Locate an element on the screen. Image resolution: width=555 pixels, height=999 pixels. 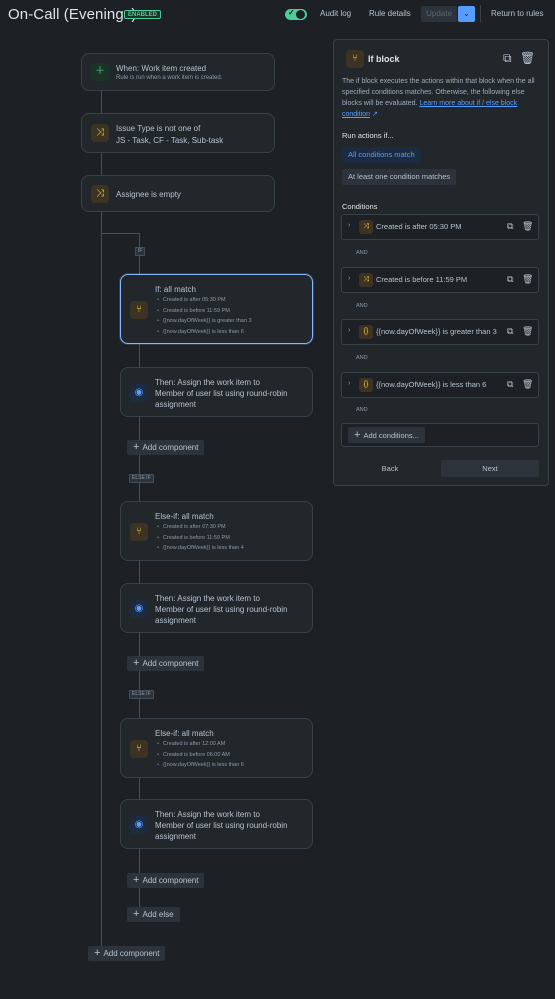
rule-details-button: Rule details is located at coordinates (390, 14).